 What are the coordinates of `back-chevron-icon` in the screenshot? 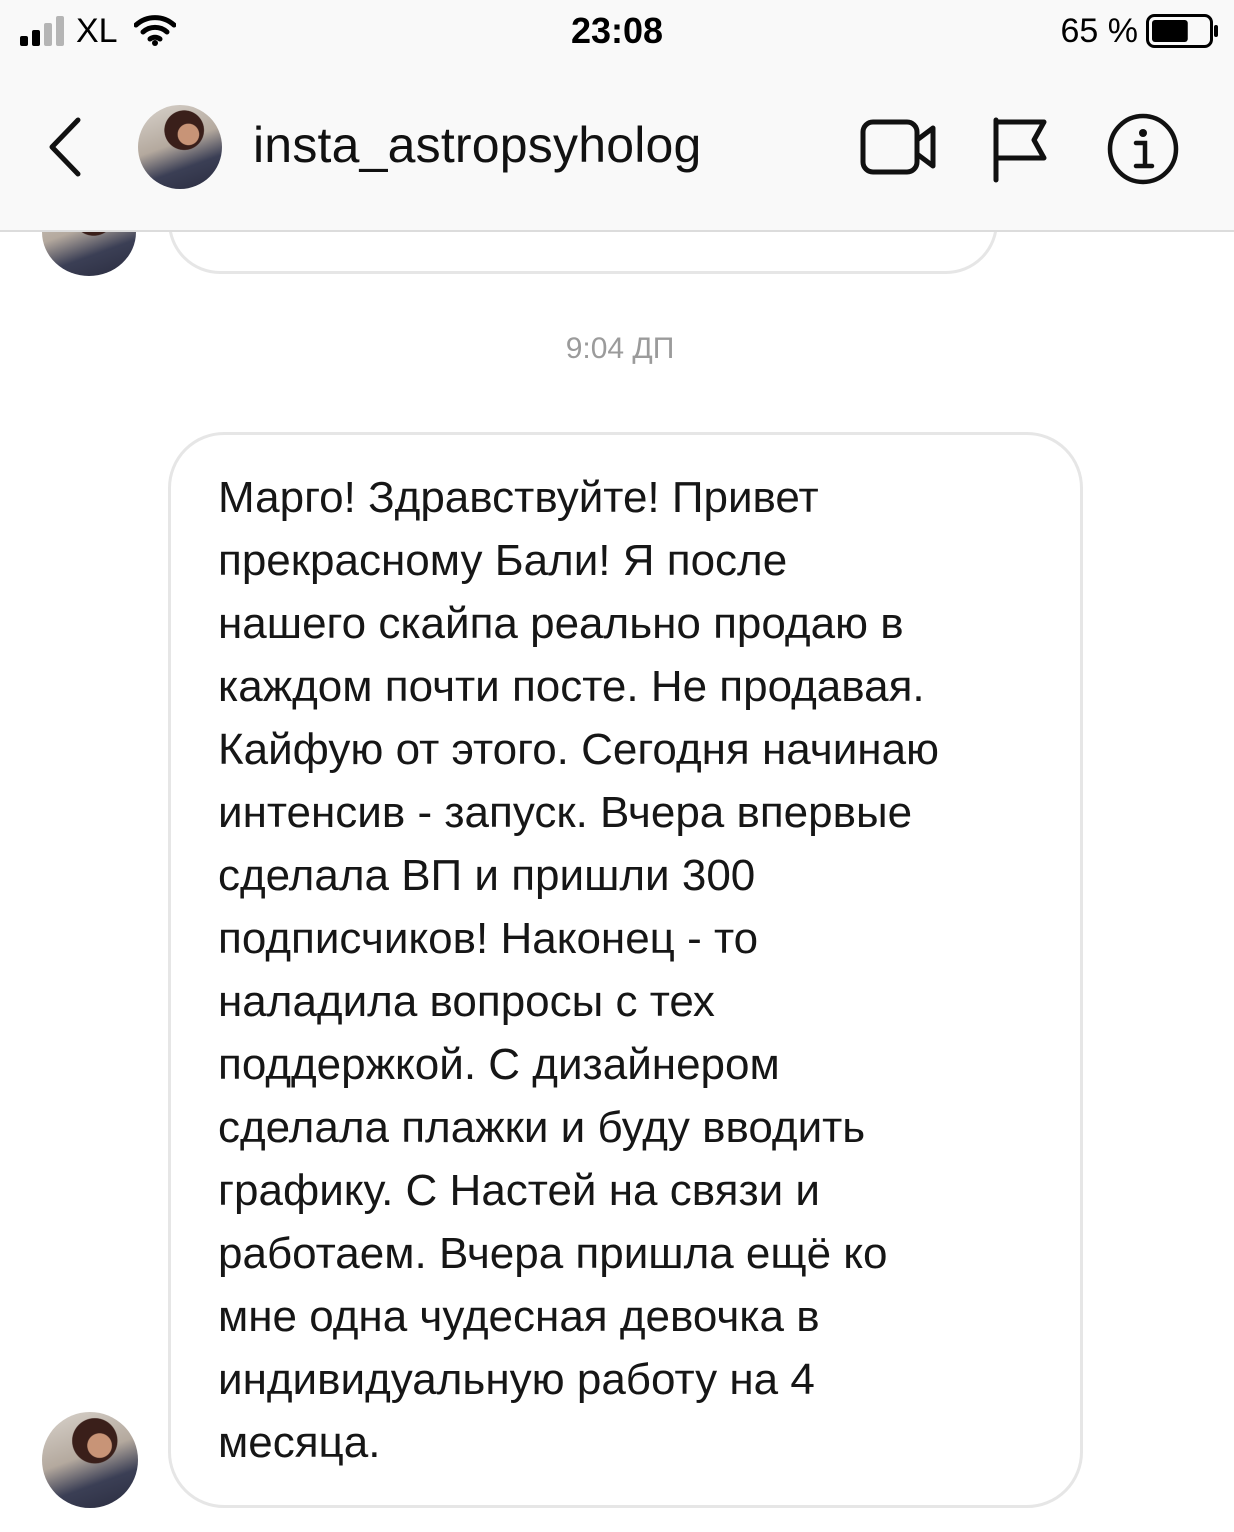 It's located at (67, 147).